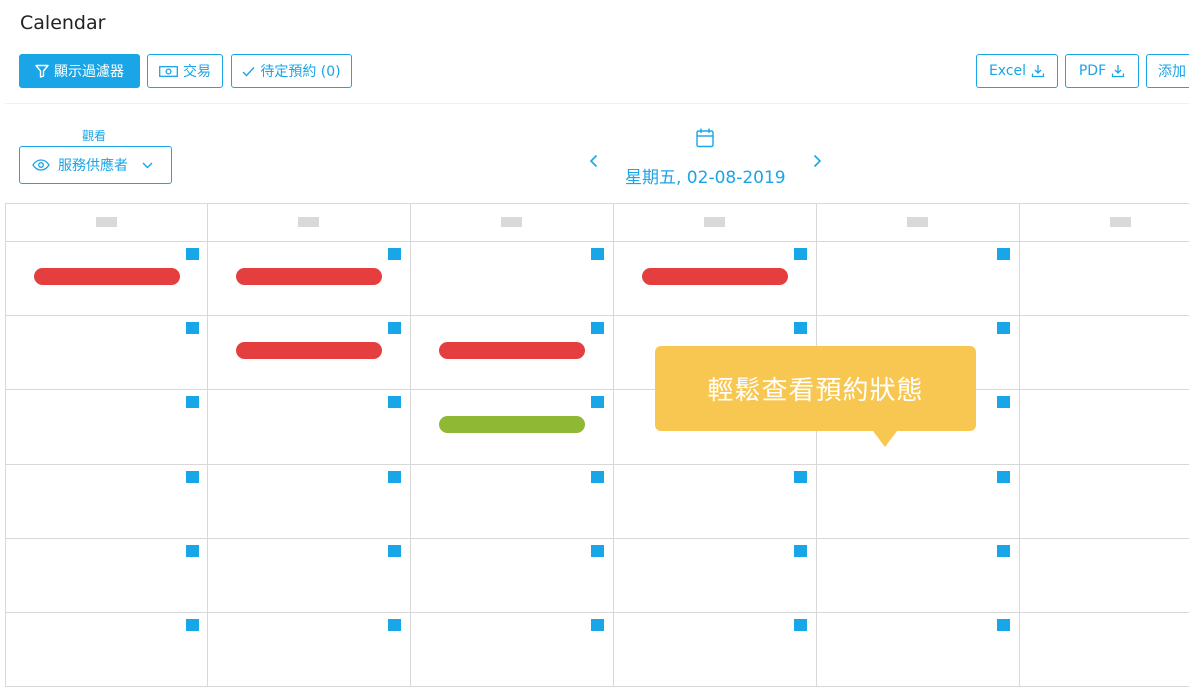  I want to click on calendar-icon, so click(705, 138).